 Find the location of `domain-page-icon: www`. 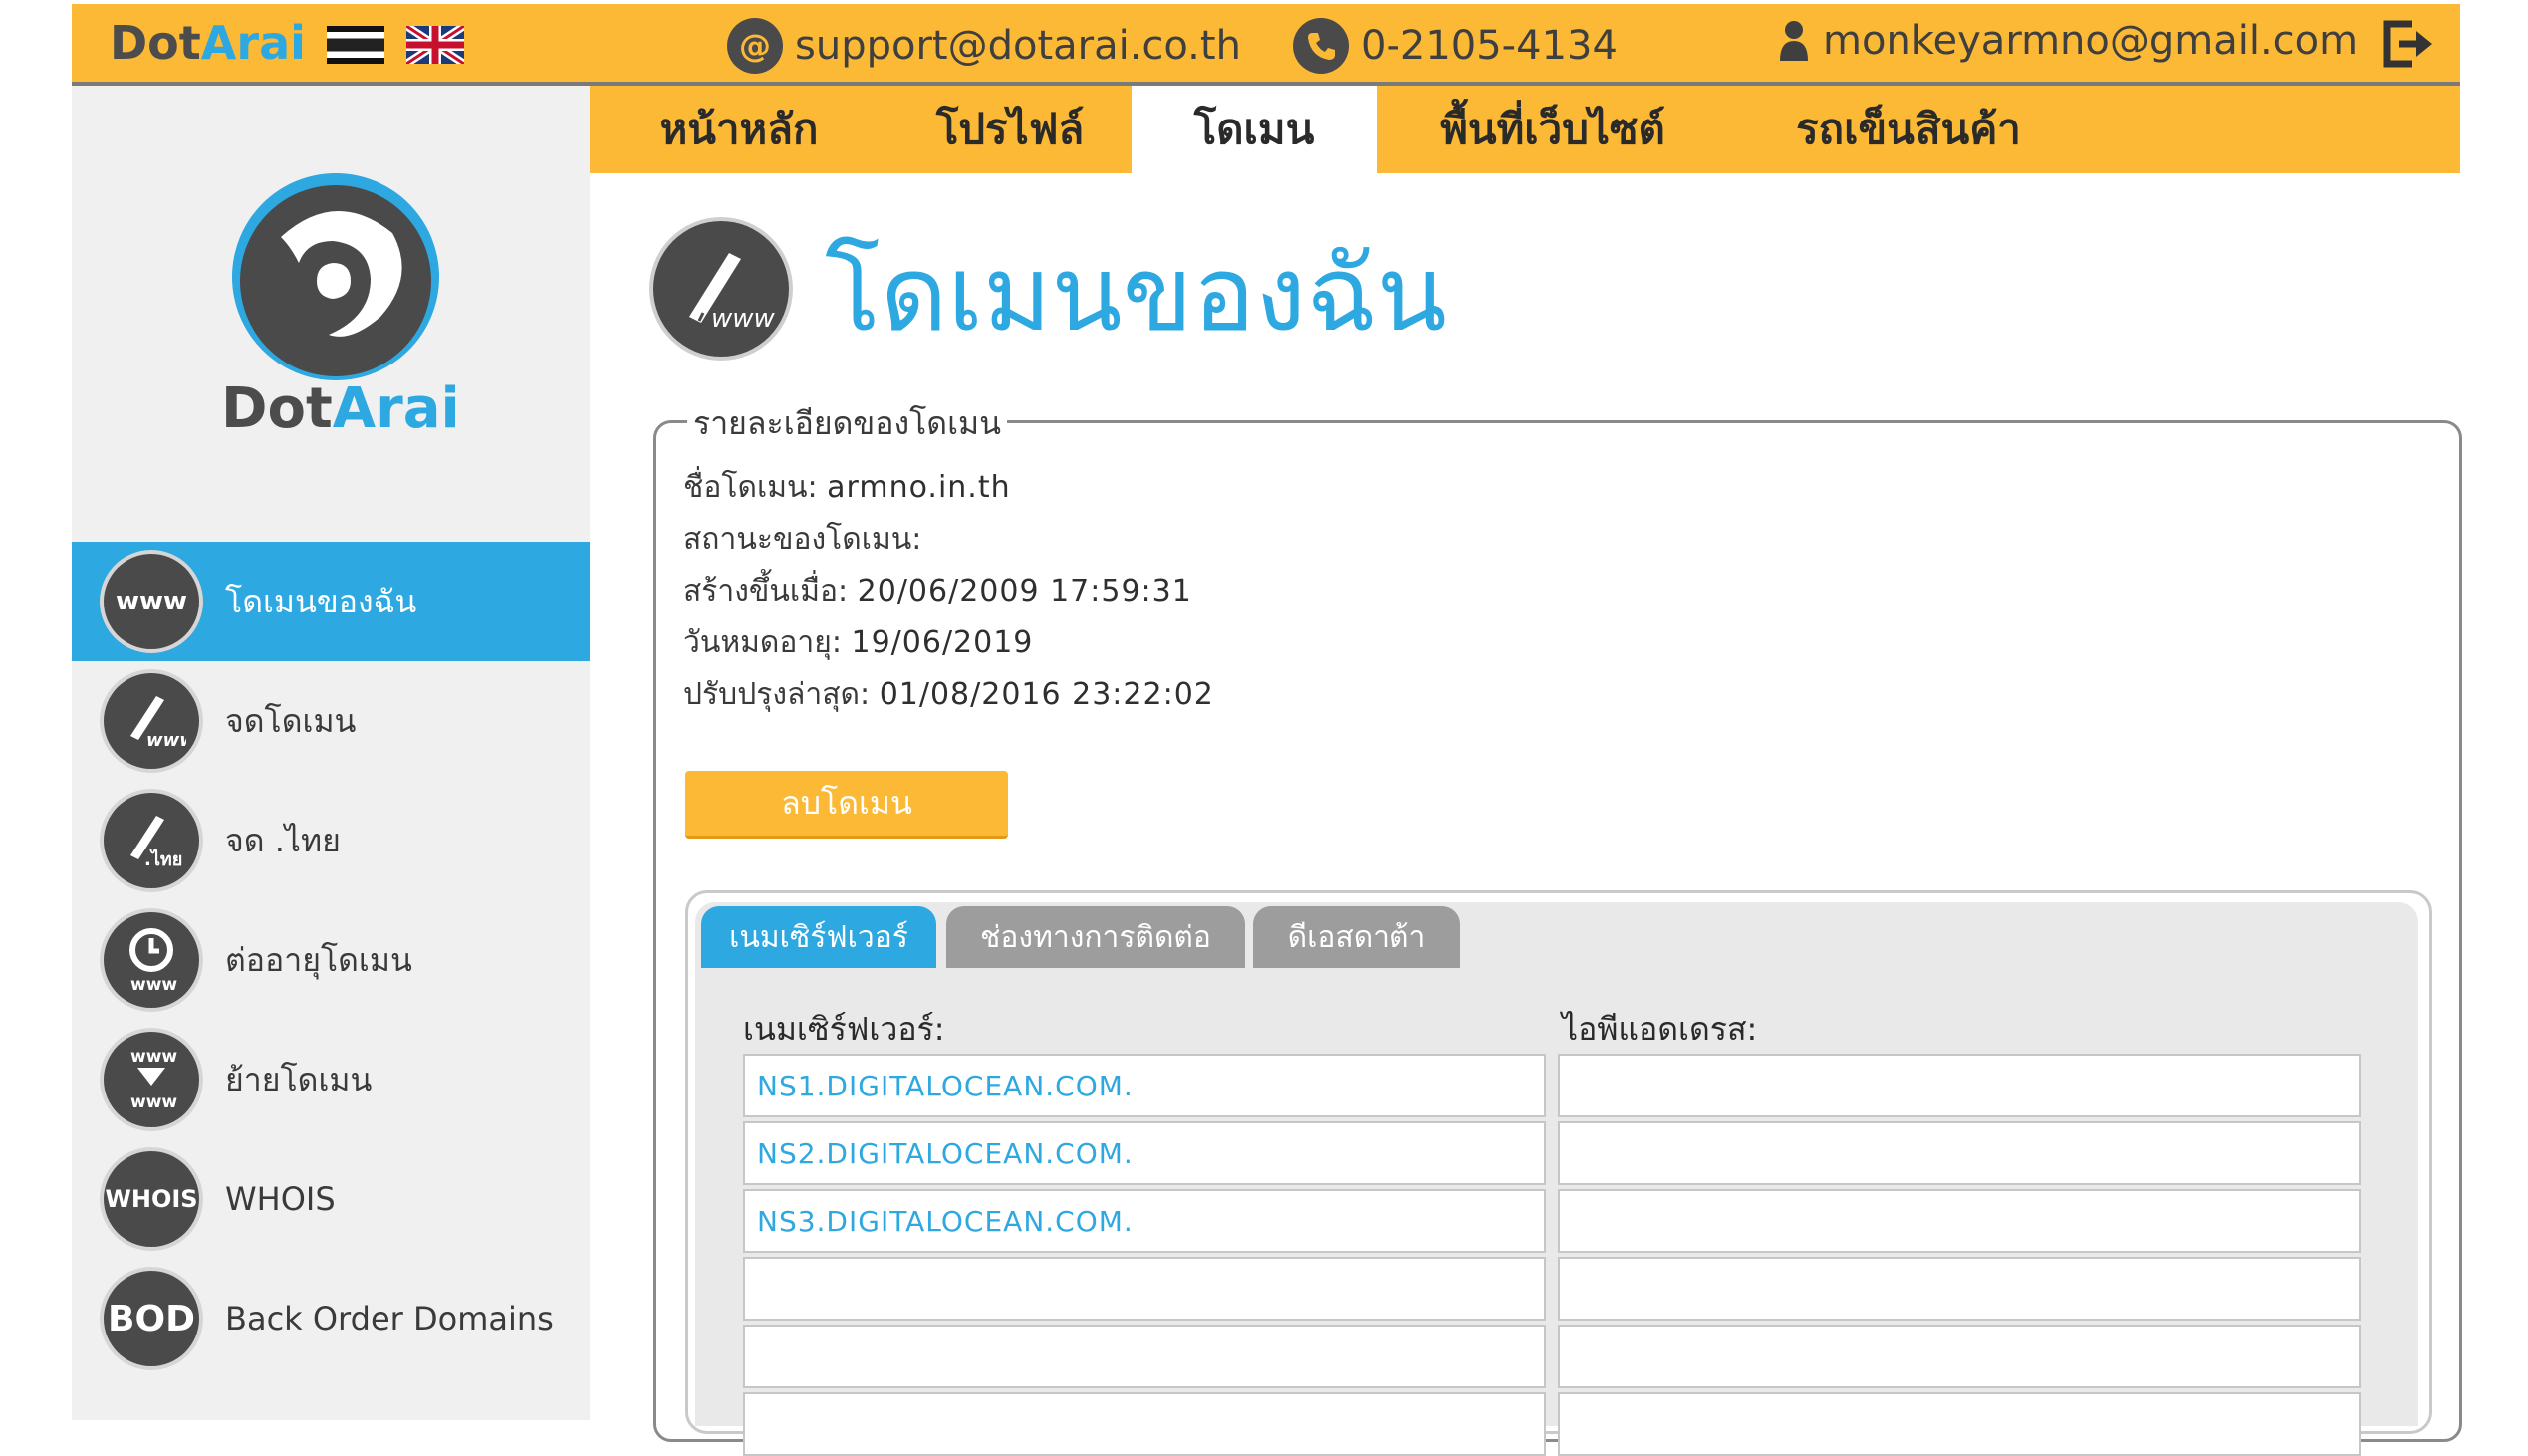

domain-page-icon: www is located at coordinates (721, 289).